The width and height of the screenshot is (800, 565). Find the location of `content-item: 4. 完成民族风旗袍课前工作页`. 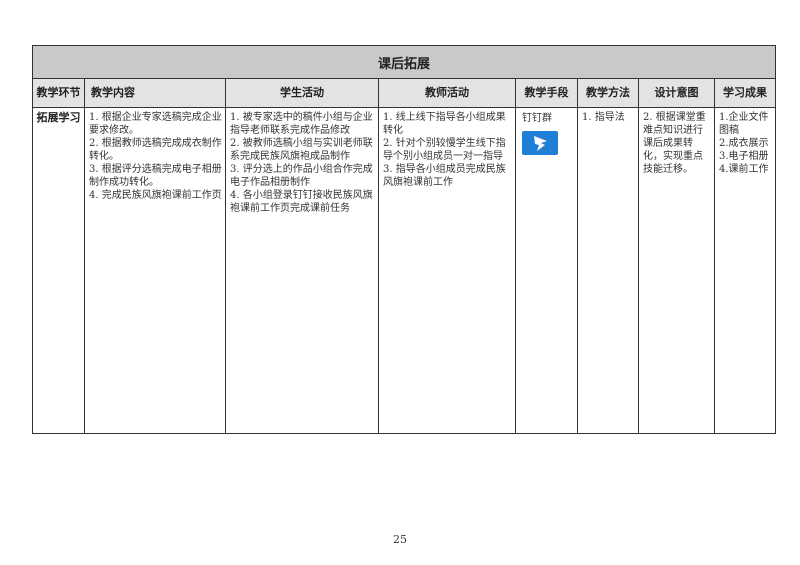

content-item: 4. 完成民族风旗袍课前工作页 is located at coordinates (155, 195).